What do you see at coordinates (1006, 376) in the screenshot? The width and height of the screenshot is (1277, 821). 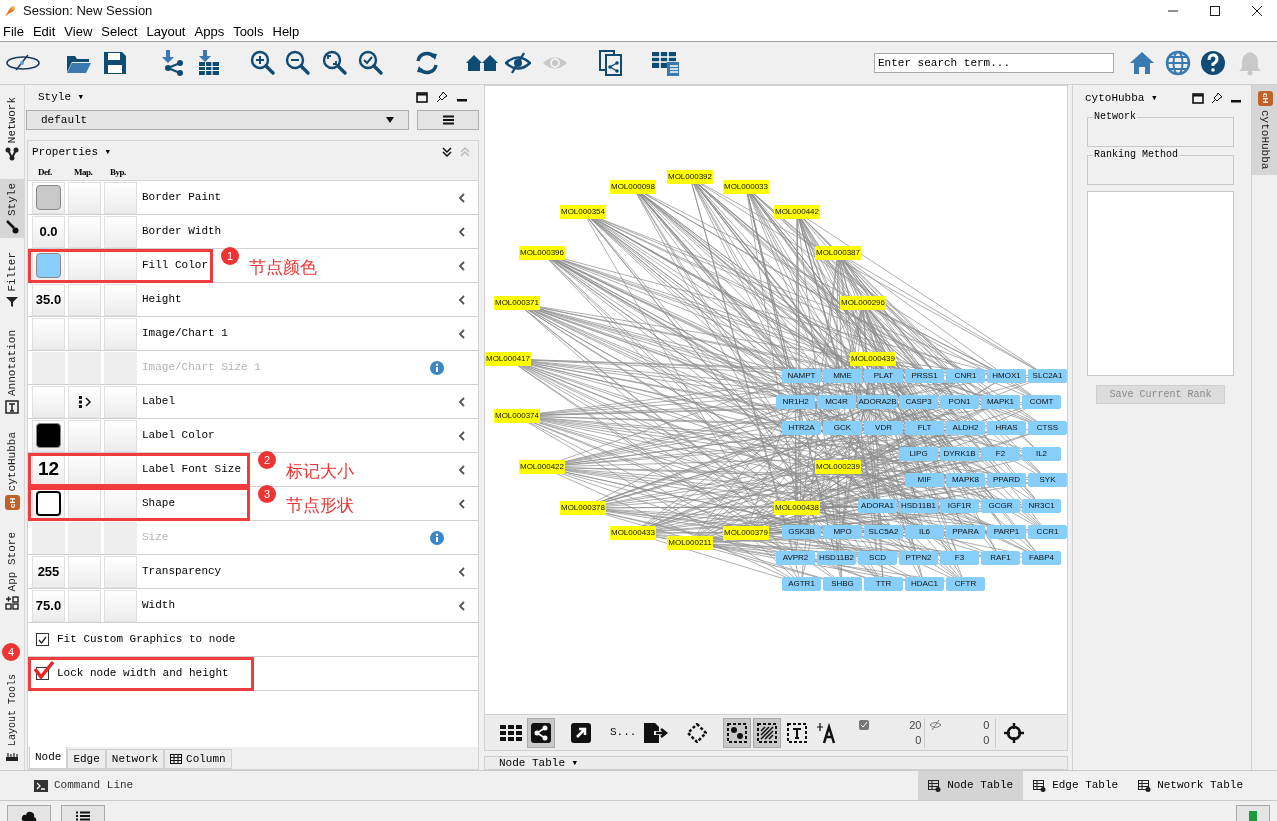 I see `network-node: HMOX1` at bounding box center [1006, 376].